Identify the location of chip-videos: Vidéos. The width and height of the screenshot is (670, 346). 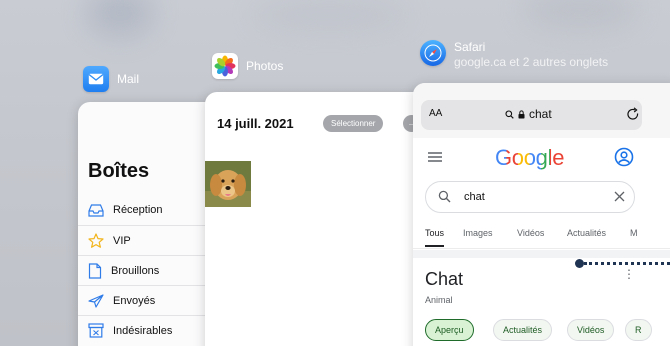
(591, 330).